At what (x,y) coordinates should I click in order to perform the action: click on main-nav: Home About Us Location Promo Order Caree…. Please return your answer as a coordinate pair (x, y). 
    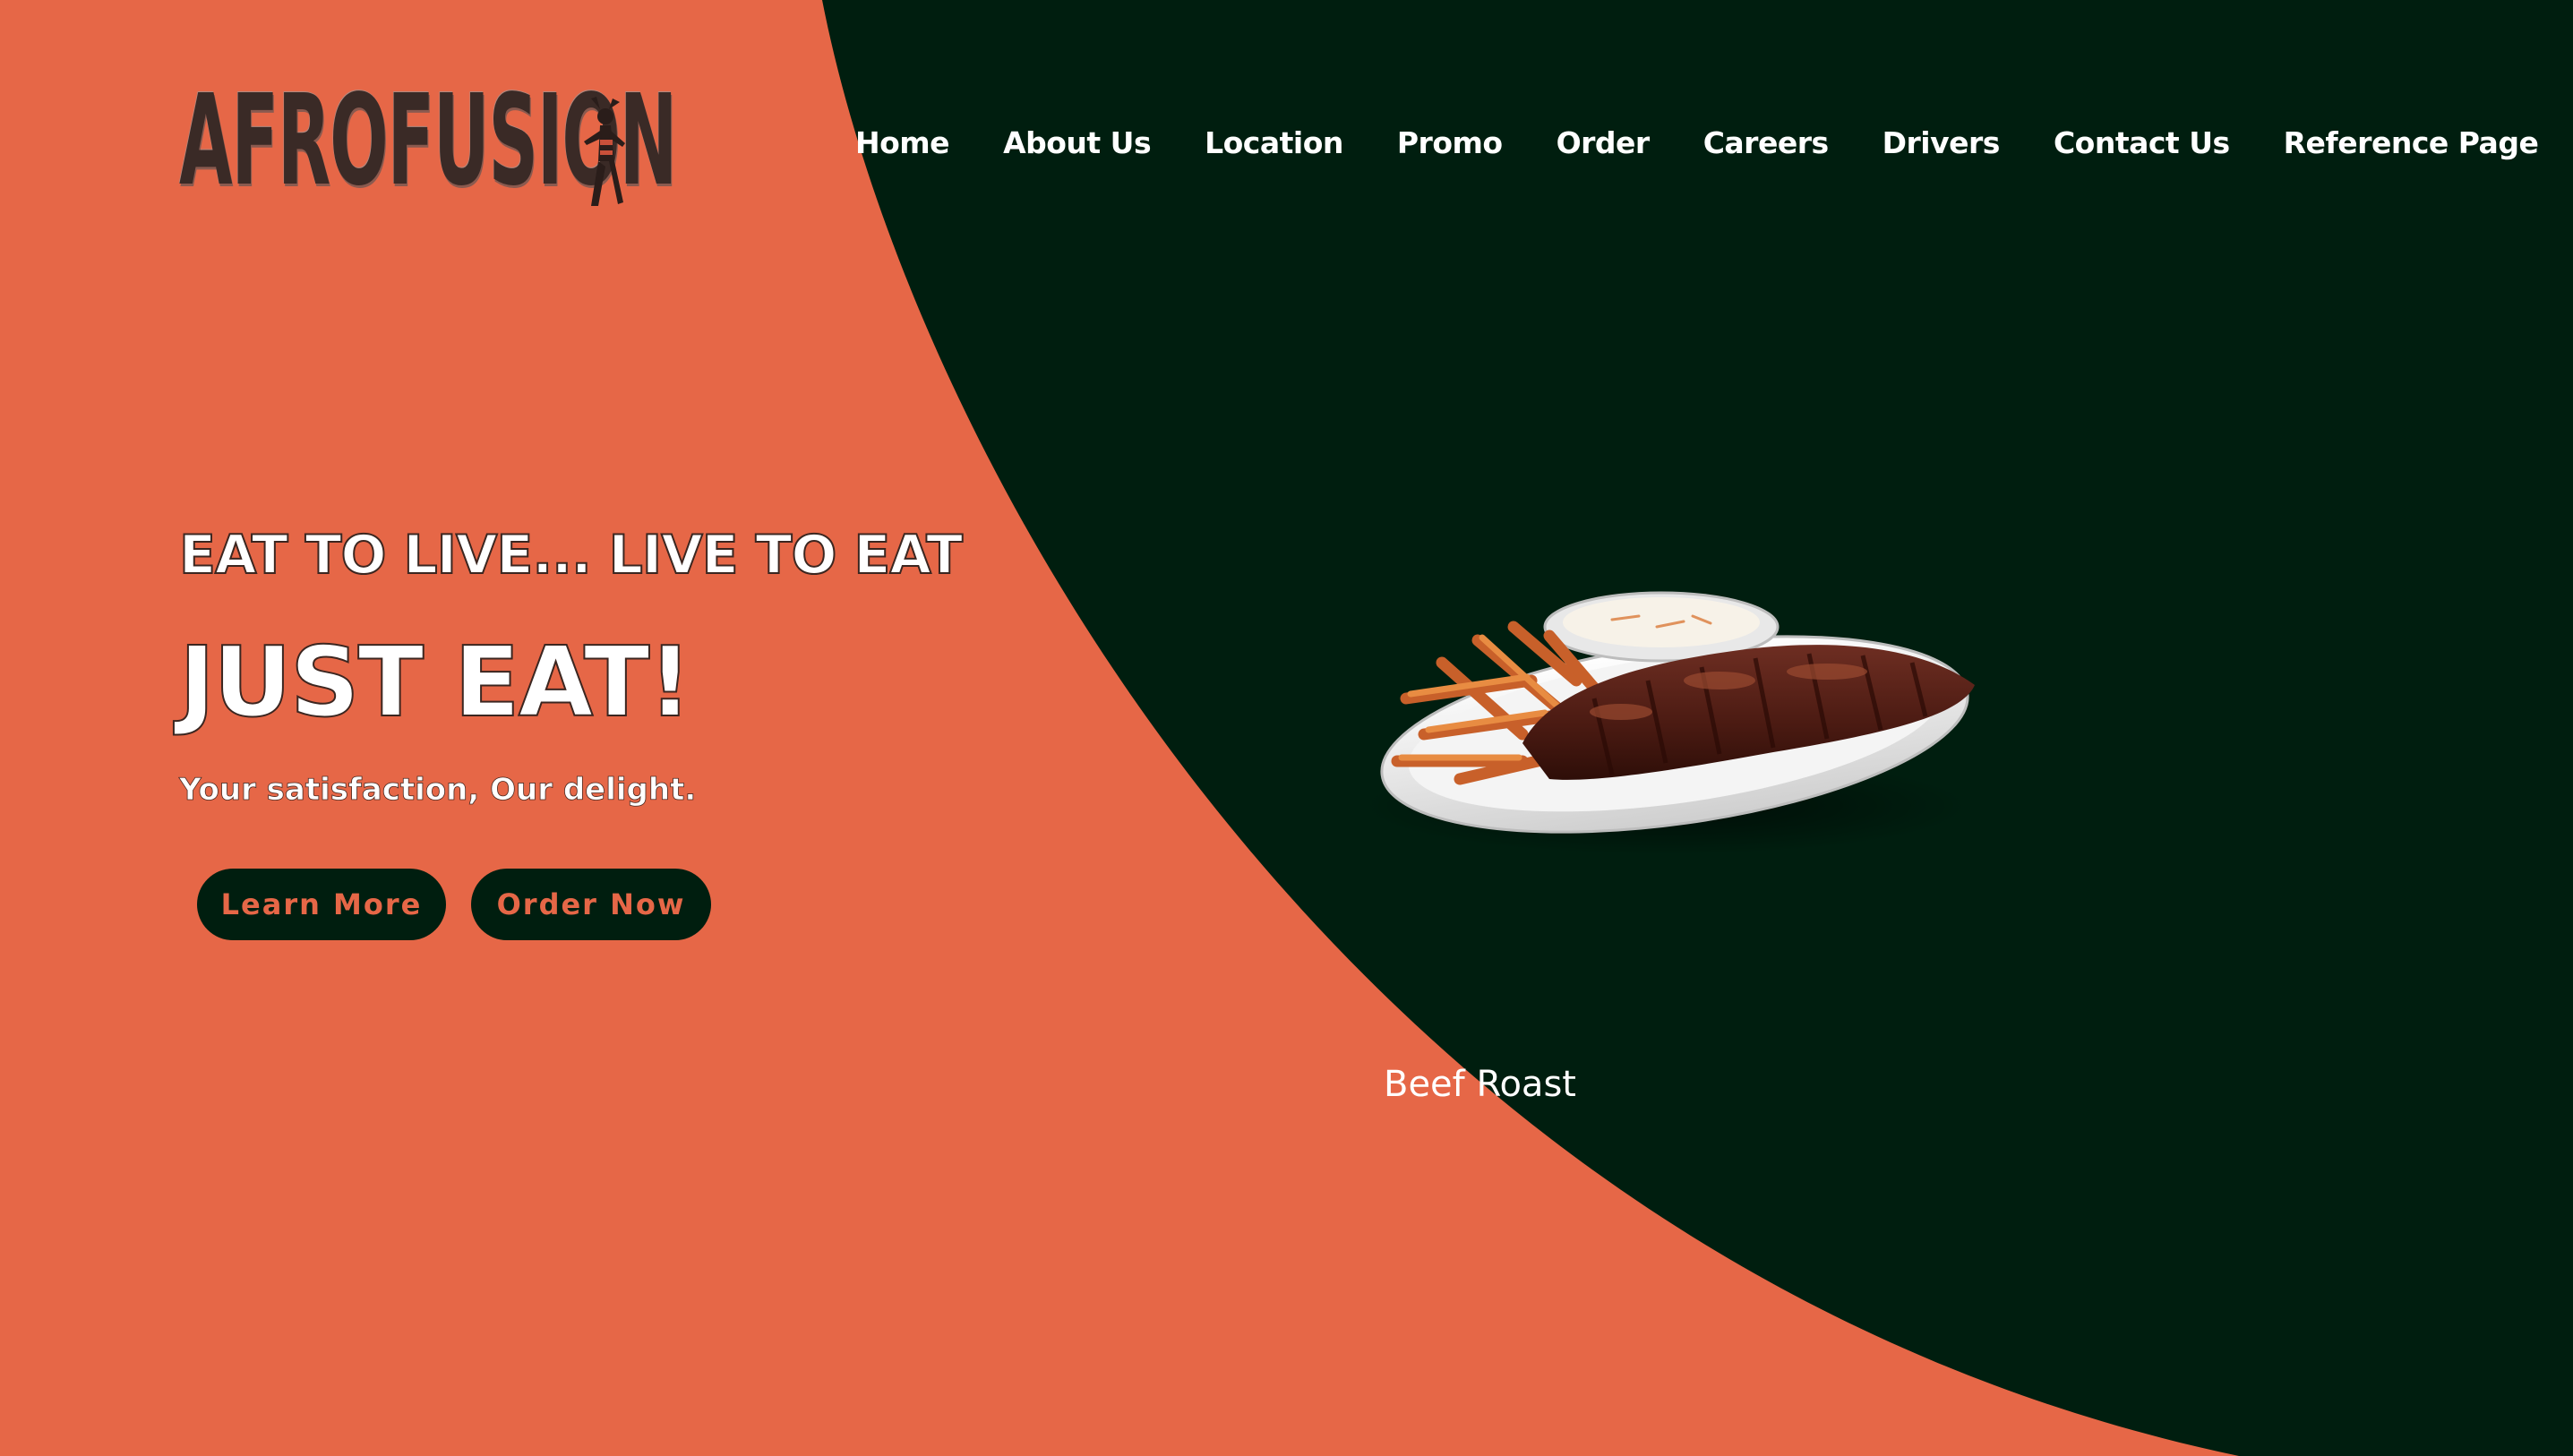
    Looking at the image, I should click on (1697, 142).